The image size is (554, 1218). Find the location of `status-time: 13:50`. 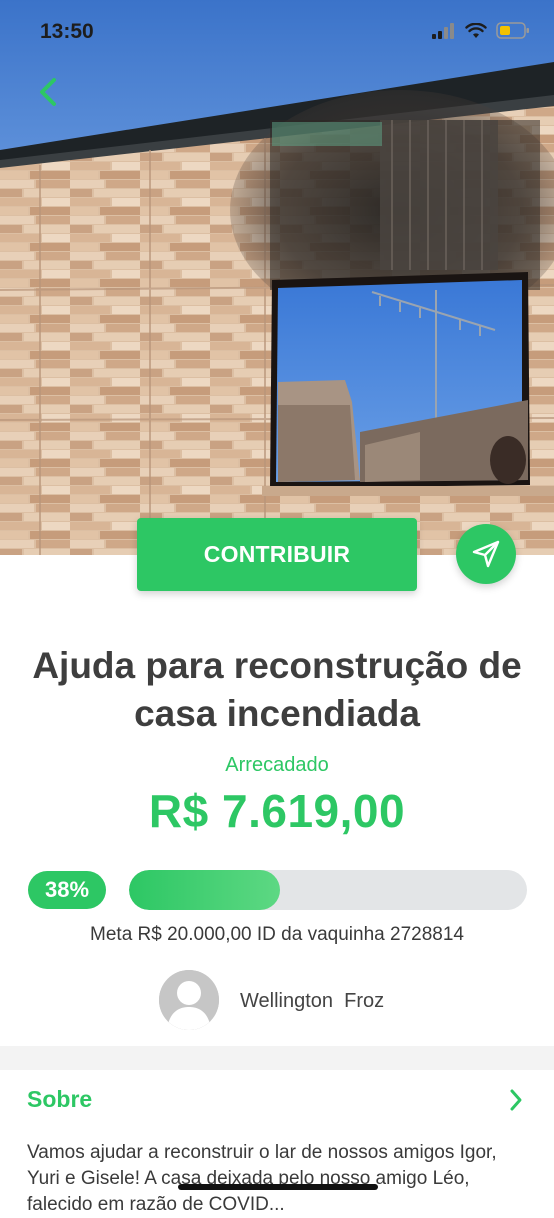

status-time: 13:50 is located at coordinates (67, 31).